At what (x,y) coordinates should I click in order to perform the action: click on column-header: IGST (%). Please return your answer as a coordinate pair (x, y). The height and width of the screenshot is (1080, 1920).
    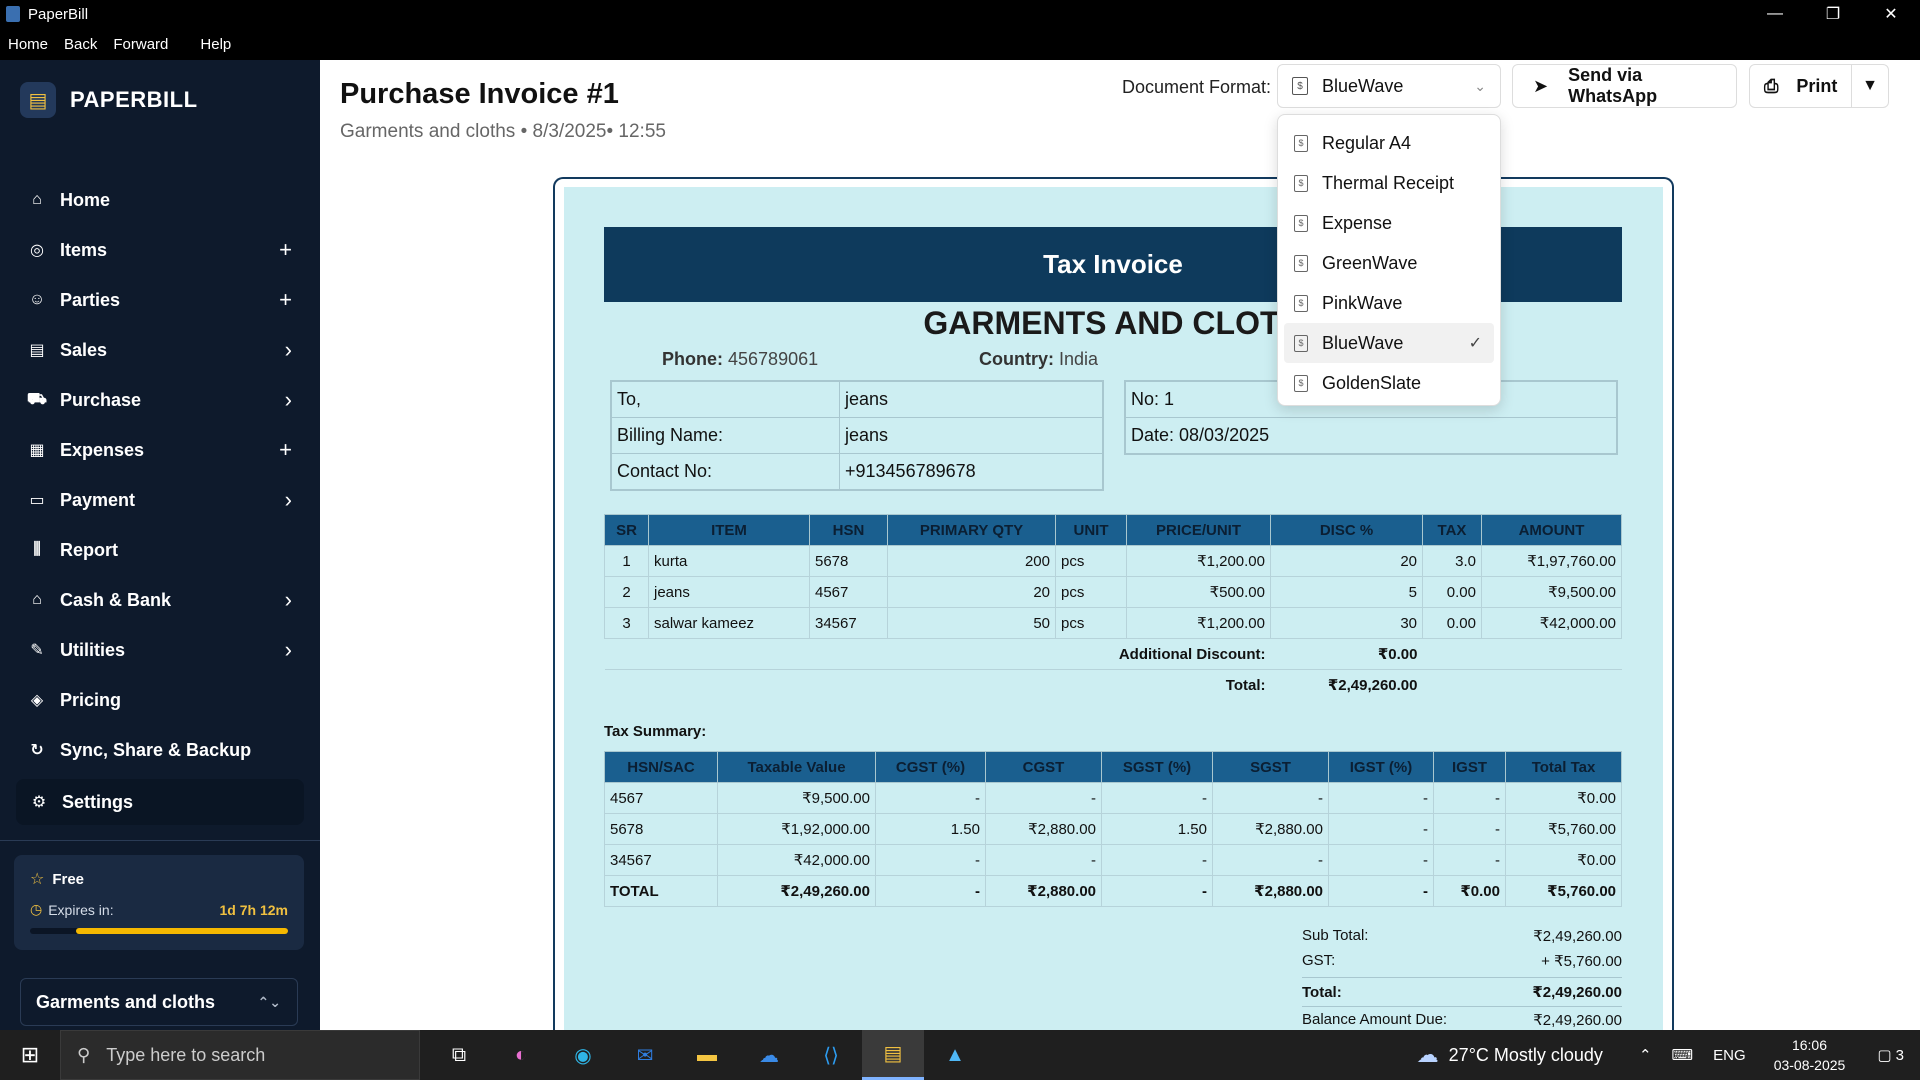
    Looking at the image, I should click on (1381, 767).